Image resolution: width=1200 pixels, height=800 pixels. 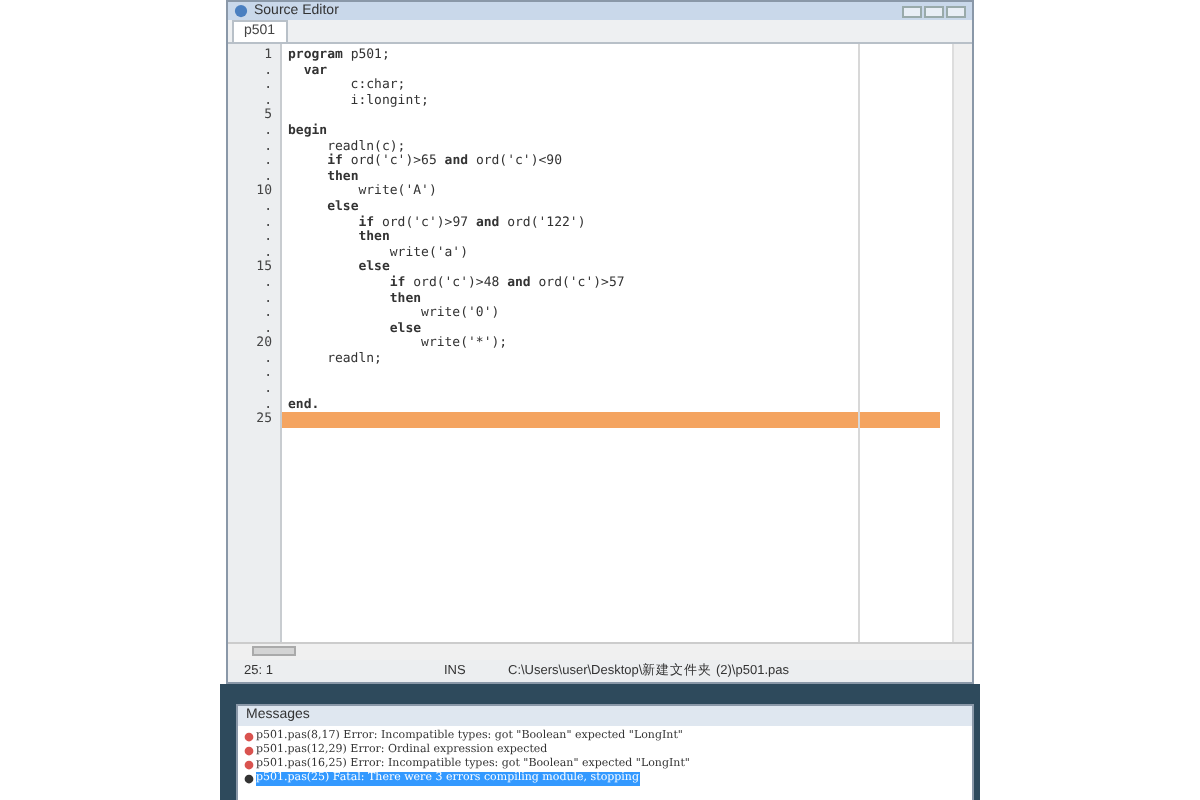 I want to click on vertical-scrollbar, so click(x=962, y=343).